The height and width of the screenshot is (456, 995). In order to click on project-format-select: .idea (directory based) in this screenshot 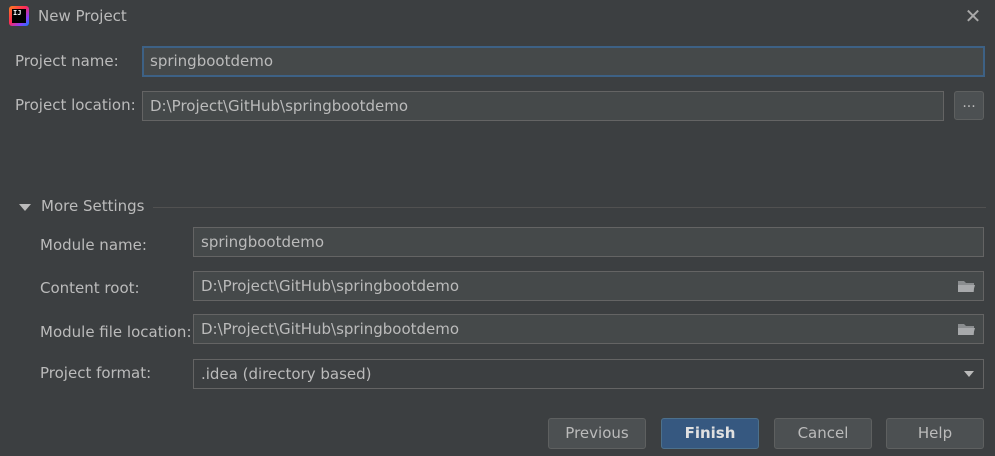, I will do `click(588, 374)`.